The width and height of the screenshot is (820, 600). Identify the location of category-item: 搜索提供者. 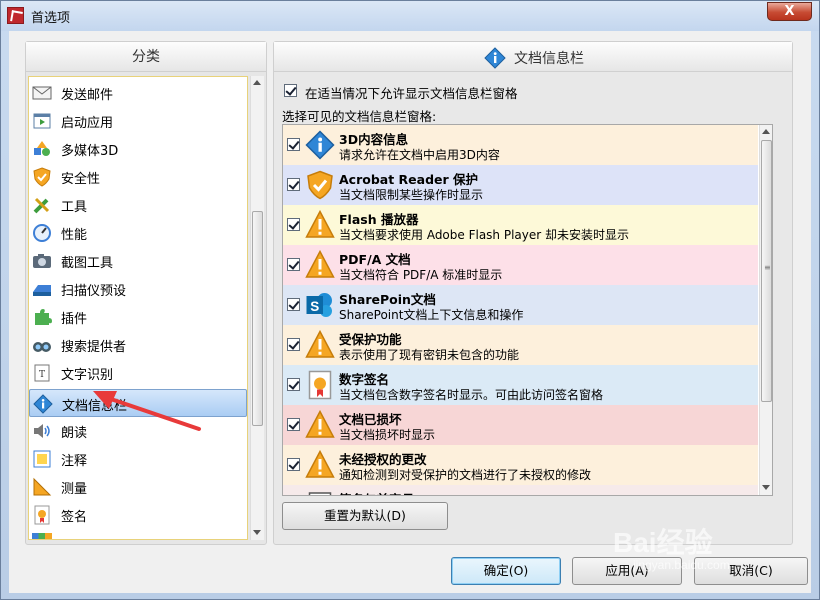
(138, 345).